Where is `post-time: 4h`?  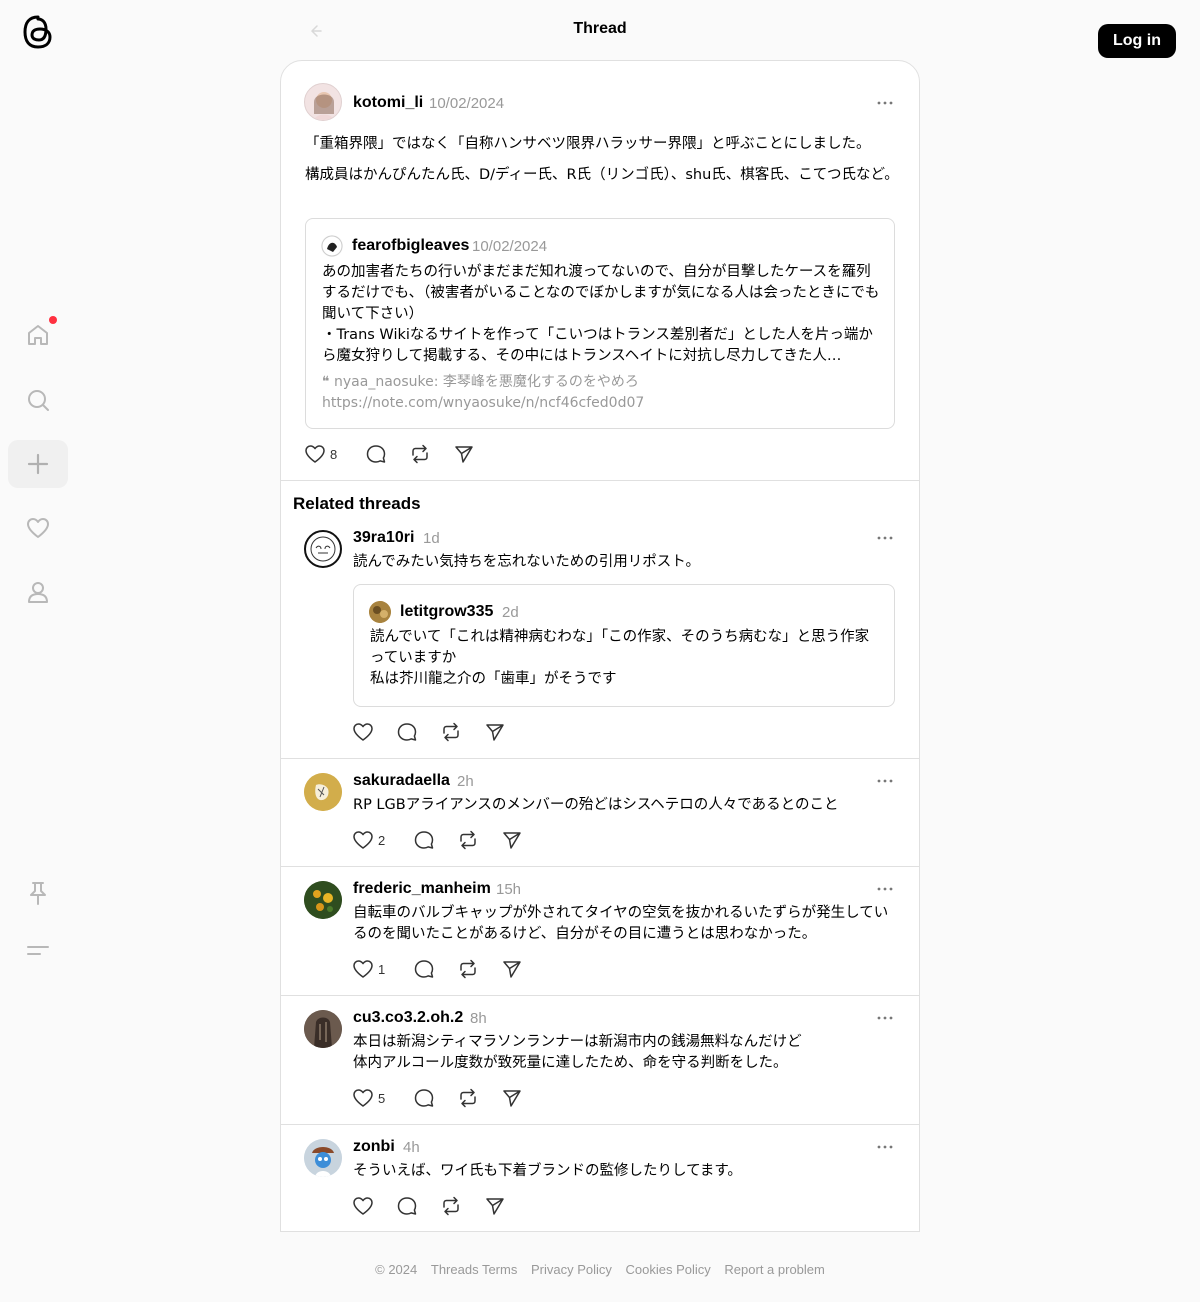
post-time: 4h is located at coordinates (411, 1147).